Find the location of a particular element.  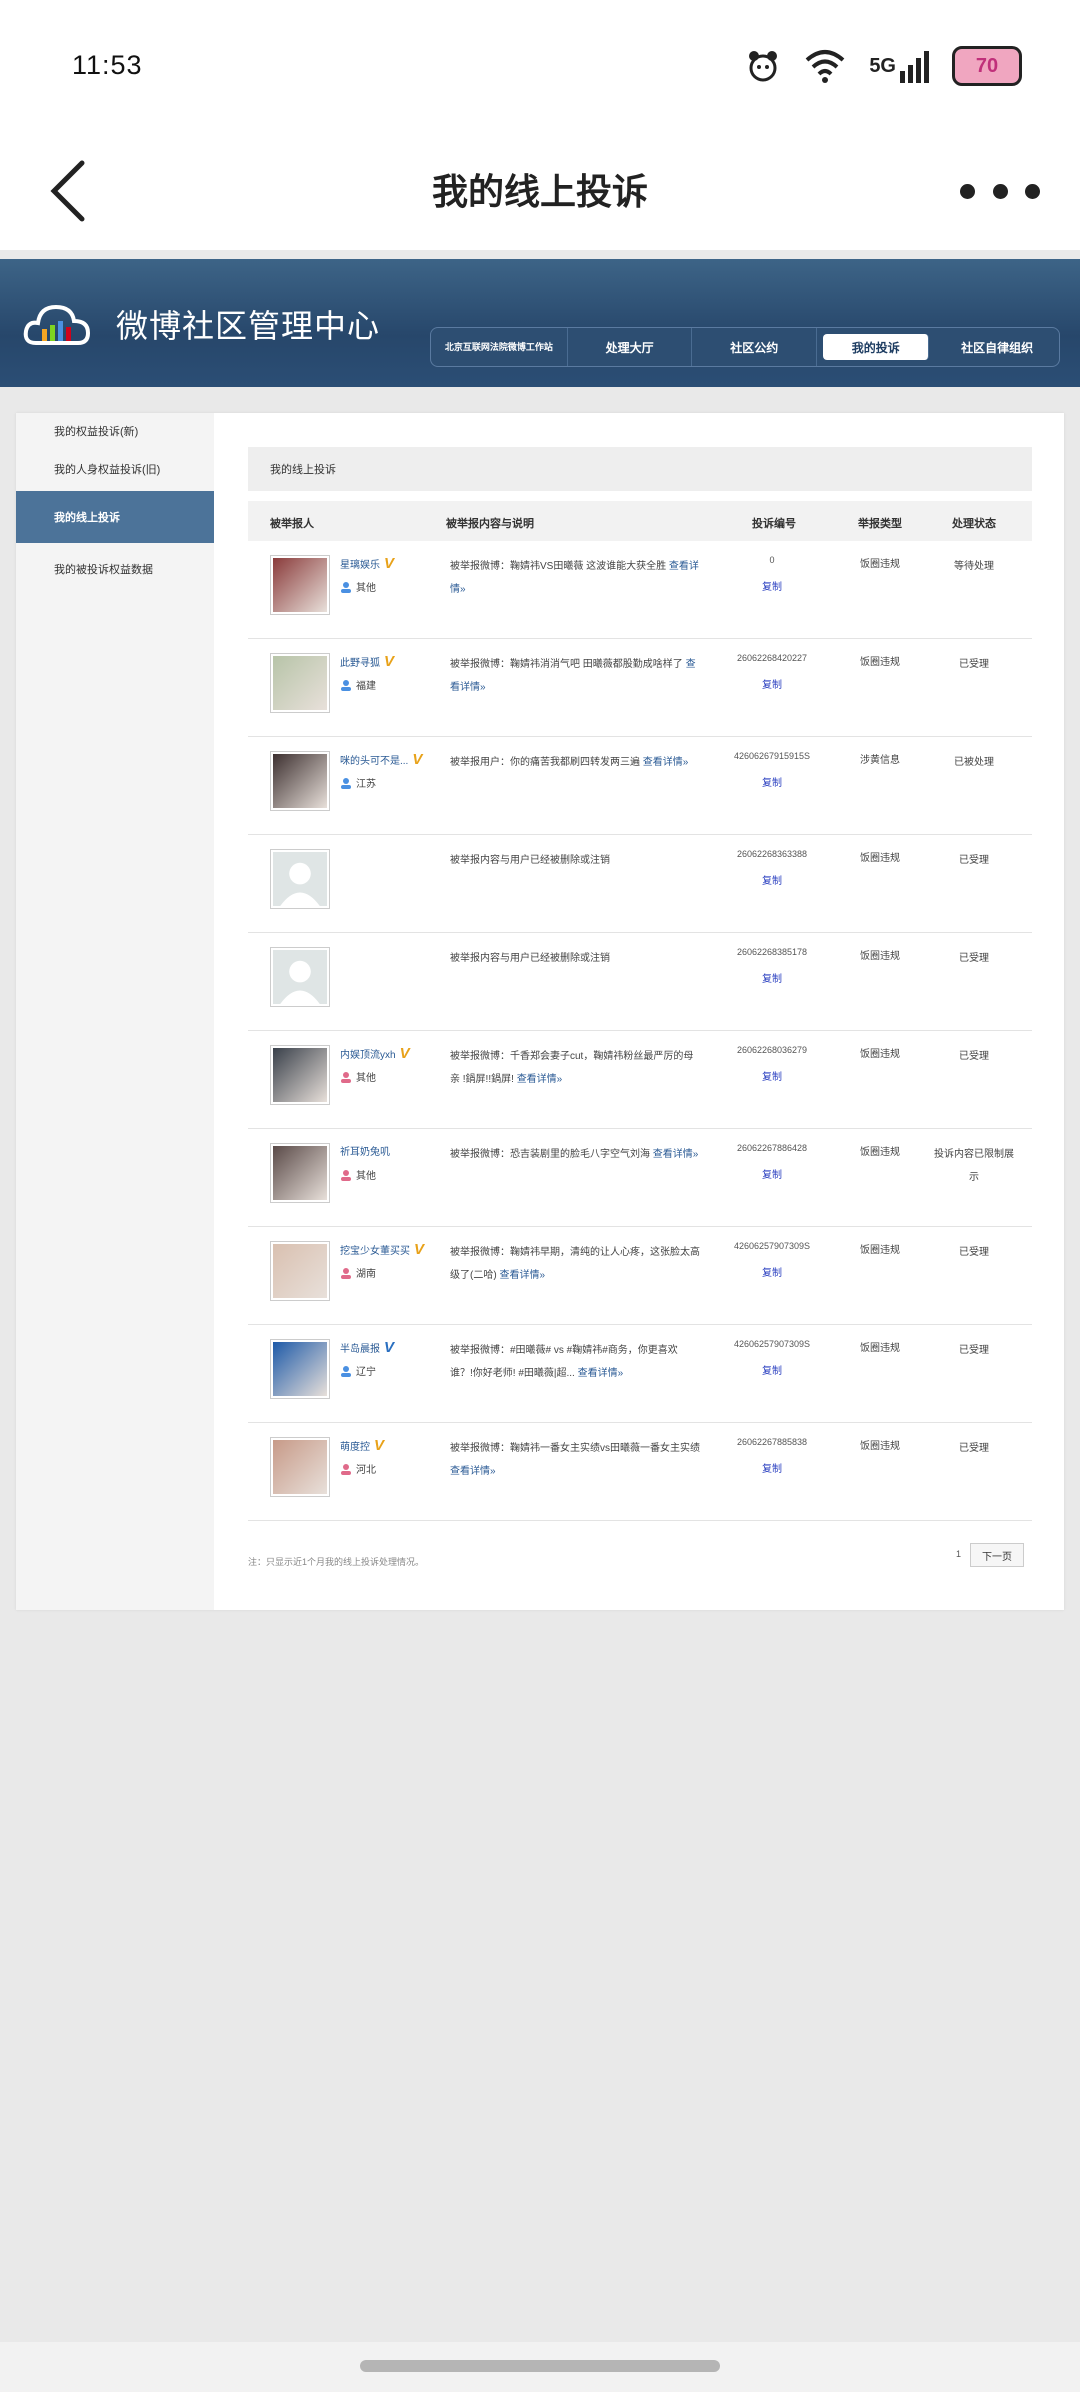

app-notification-icon is located at coordinates (763, 66).